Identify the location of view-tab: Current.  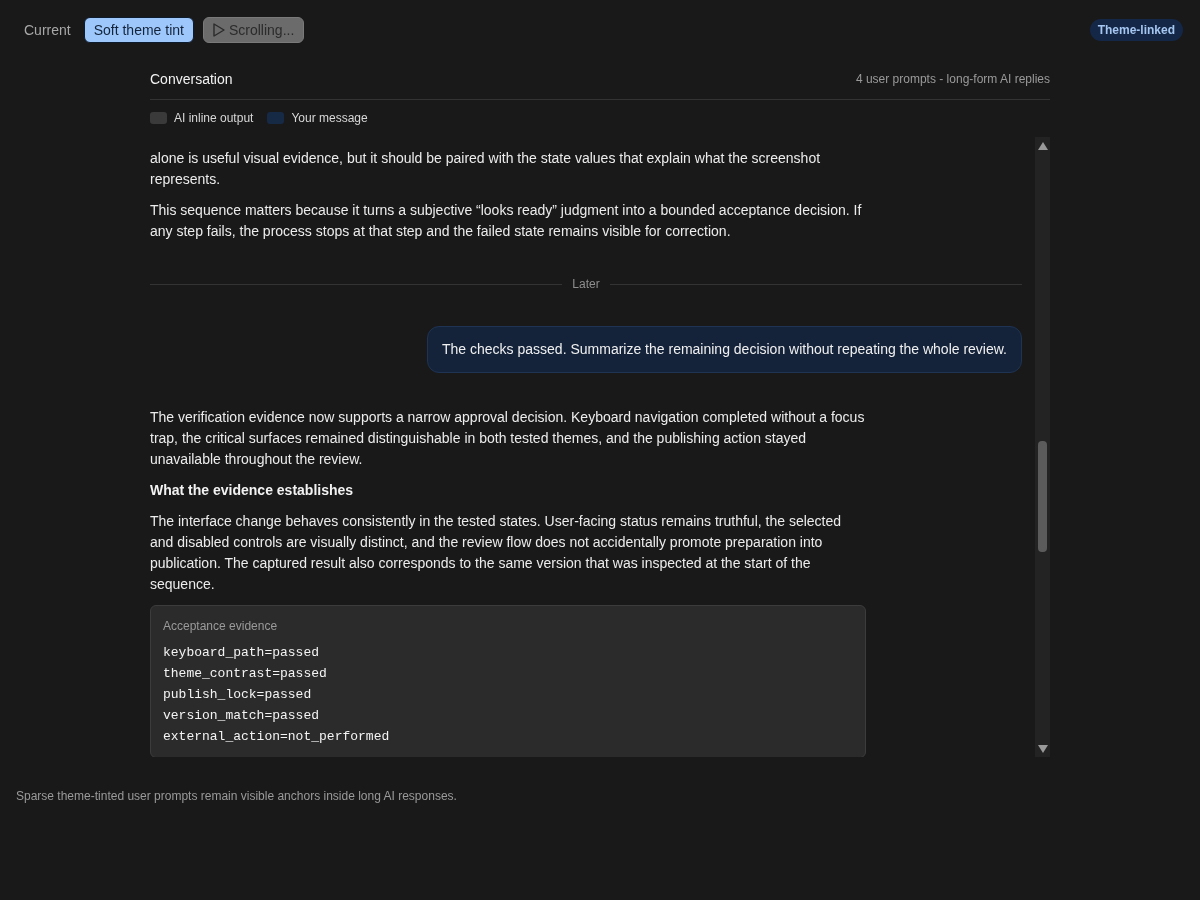
(47, 30).